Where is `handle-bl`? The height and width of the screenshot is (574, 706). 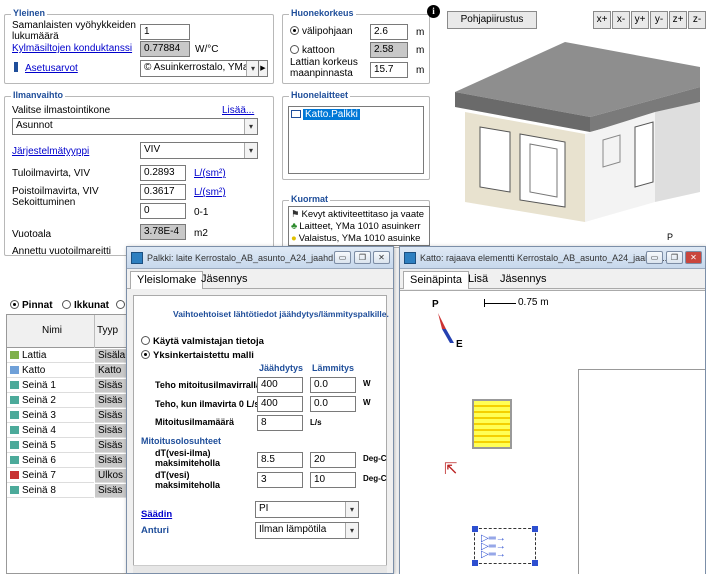
handle-bl is located at coordinates (475, 563).